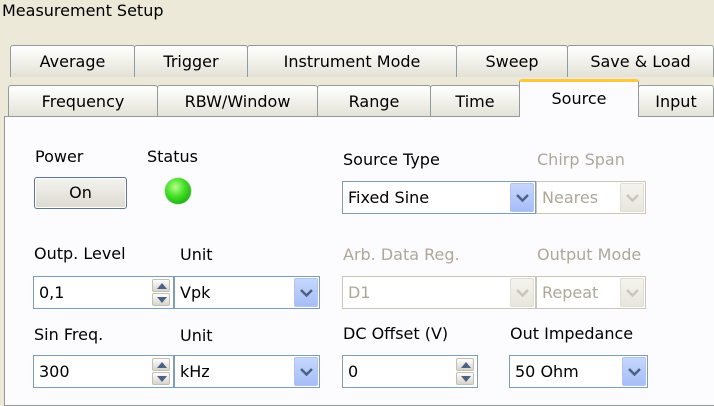 The image size is (714, 406). I want to click on dc-offset-spinner, so click(465, 371).